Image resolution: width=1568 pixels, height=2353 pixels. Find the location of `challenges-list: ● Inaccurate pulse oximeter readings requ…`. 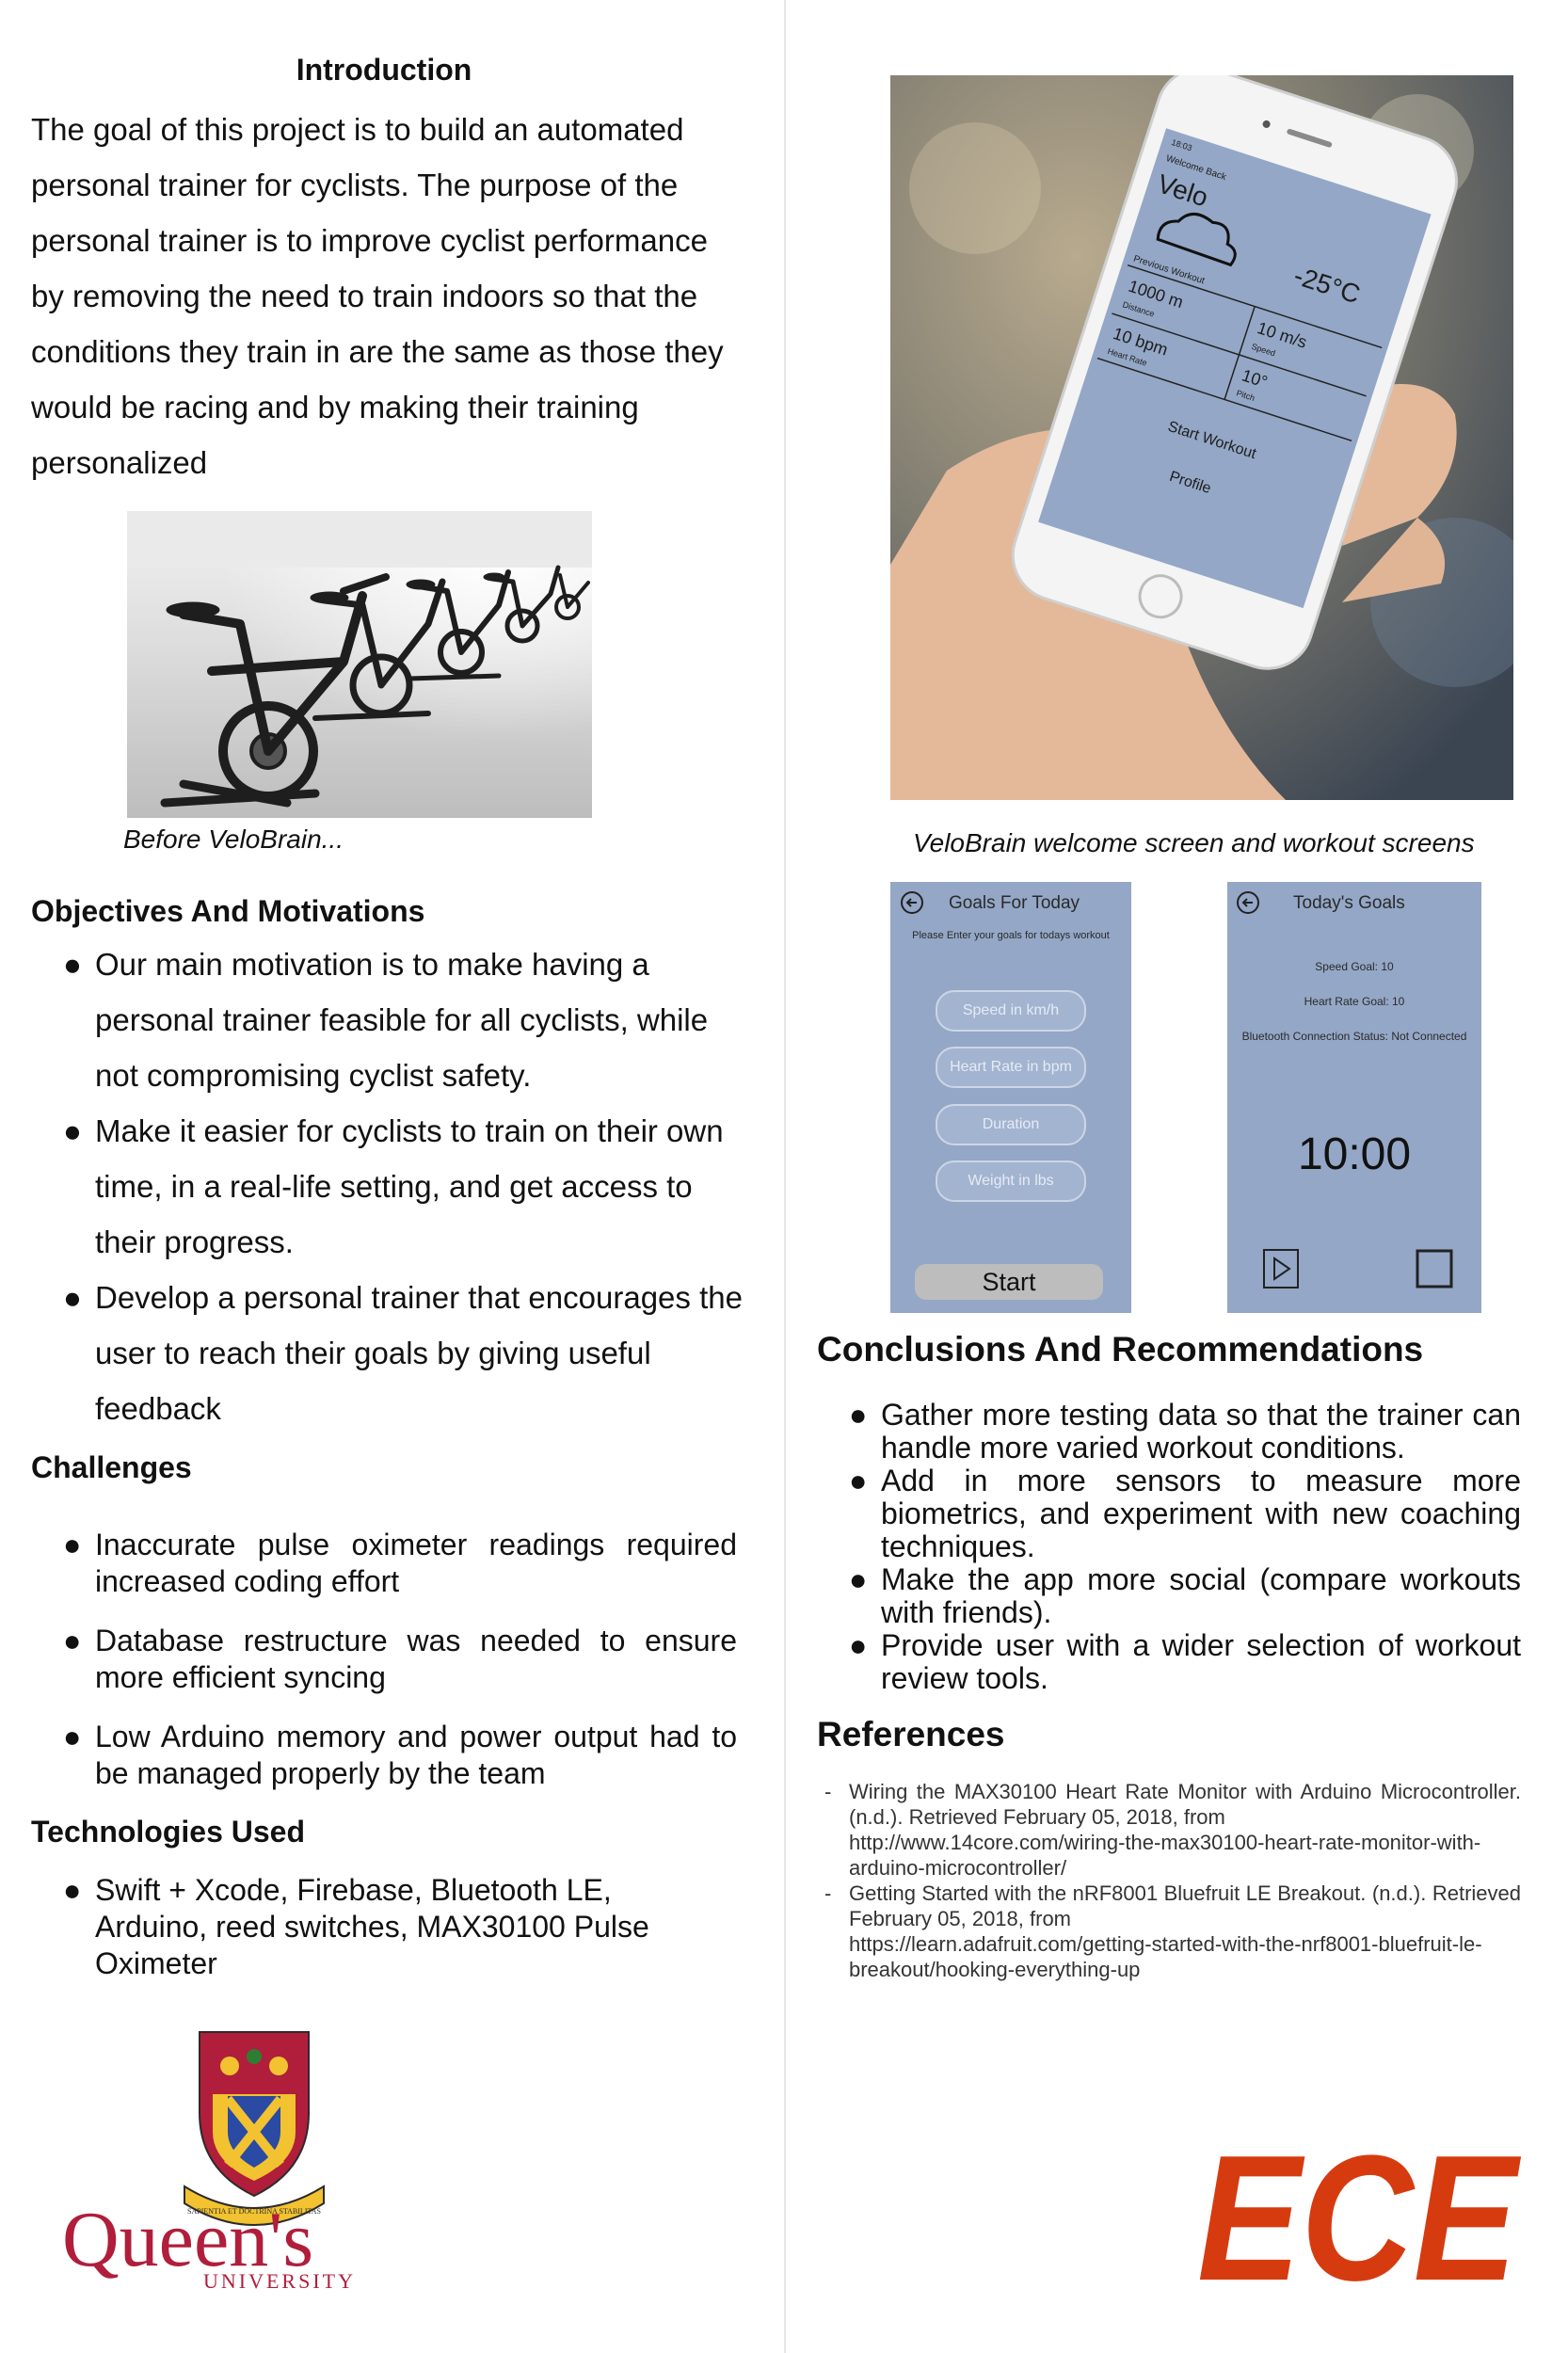

challenges-list: ● Inaccurate pulse oximeter readings requ… is located at coordinates (384, 1671).